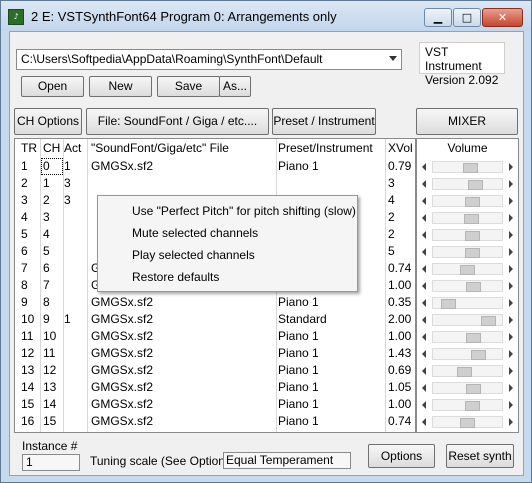 Image resolution: width=532 pixels, height=483 pixels. What do you see at coordinates (53, 404) in the screenshot?
I see `cell-ch: 14` at bounding box center [53, 404].